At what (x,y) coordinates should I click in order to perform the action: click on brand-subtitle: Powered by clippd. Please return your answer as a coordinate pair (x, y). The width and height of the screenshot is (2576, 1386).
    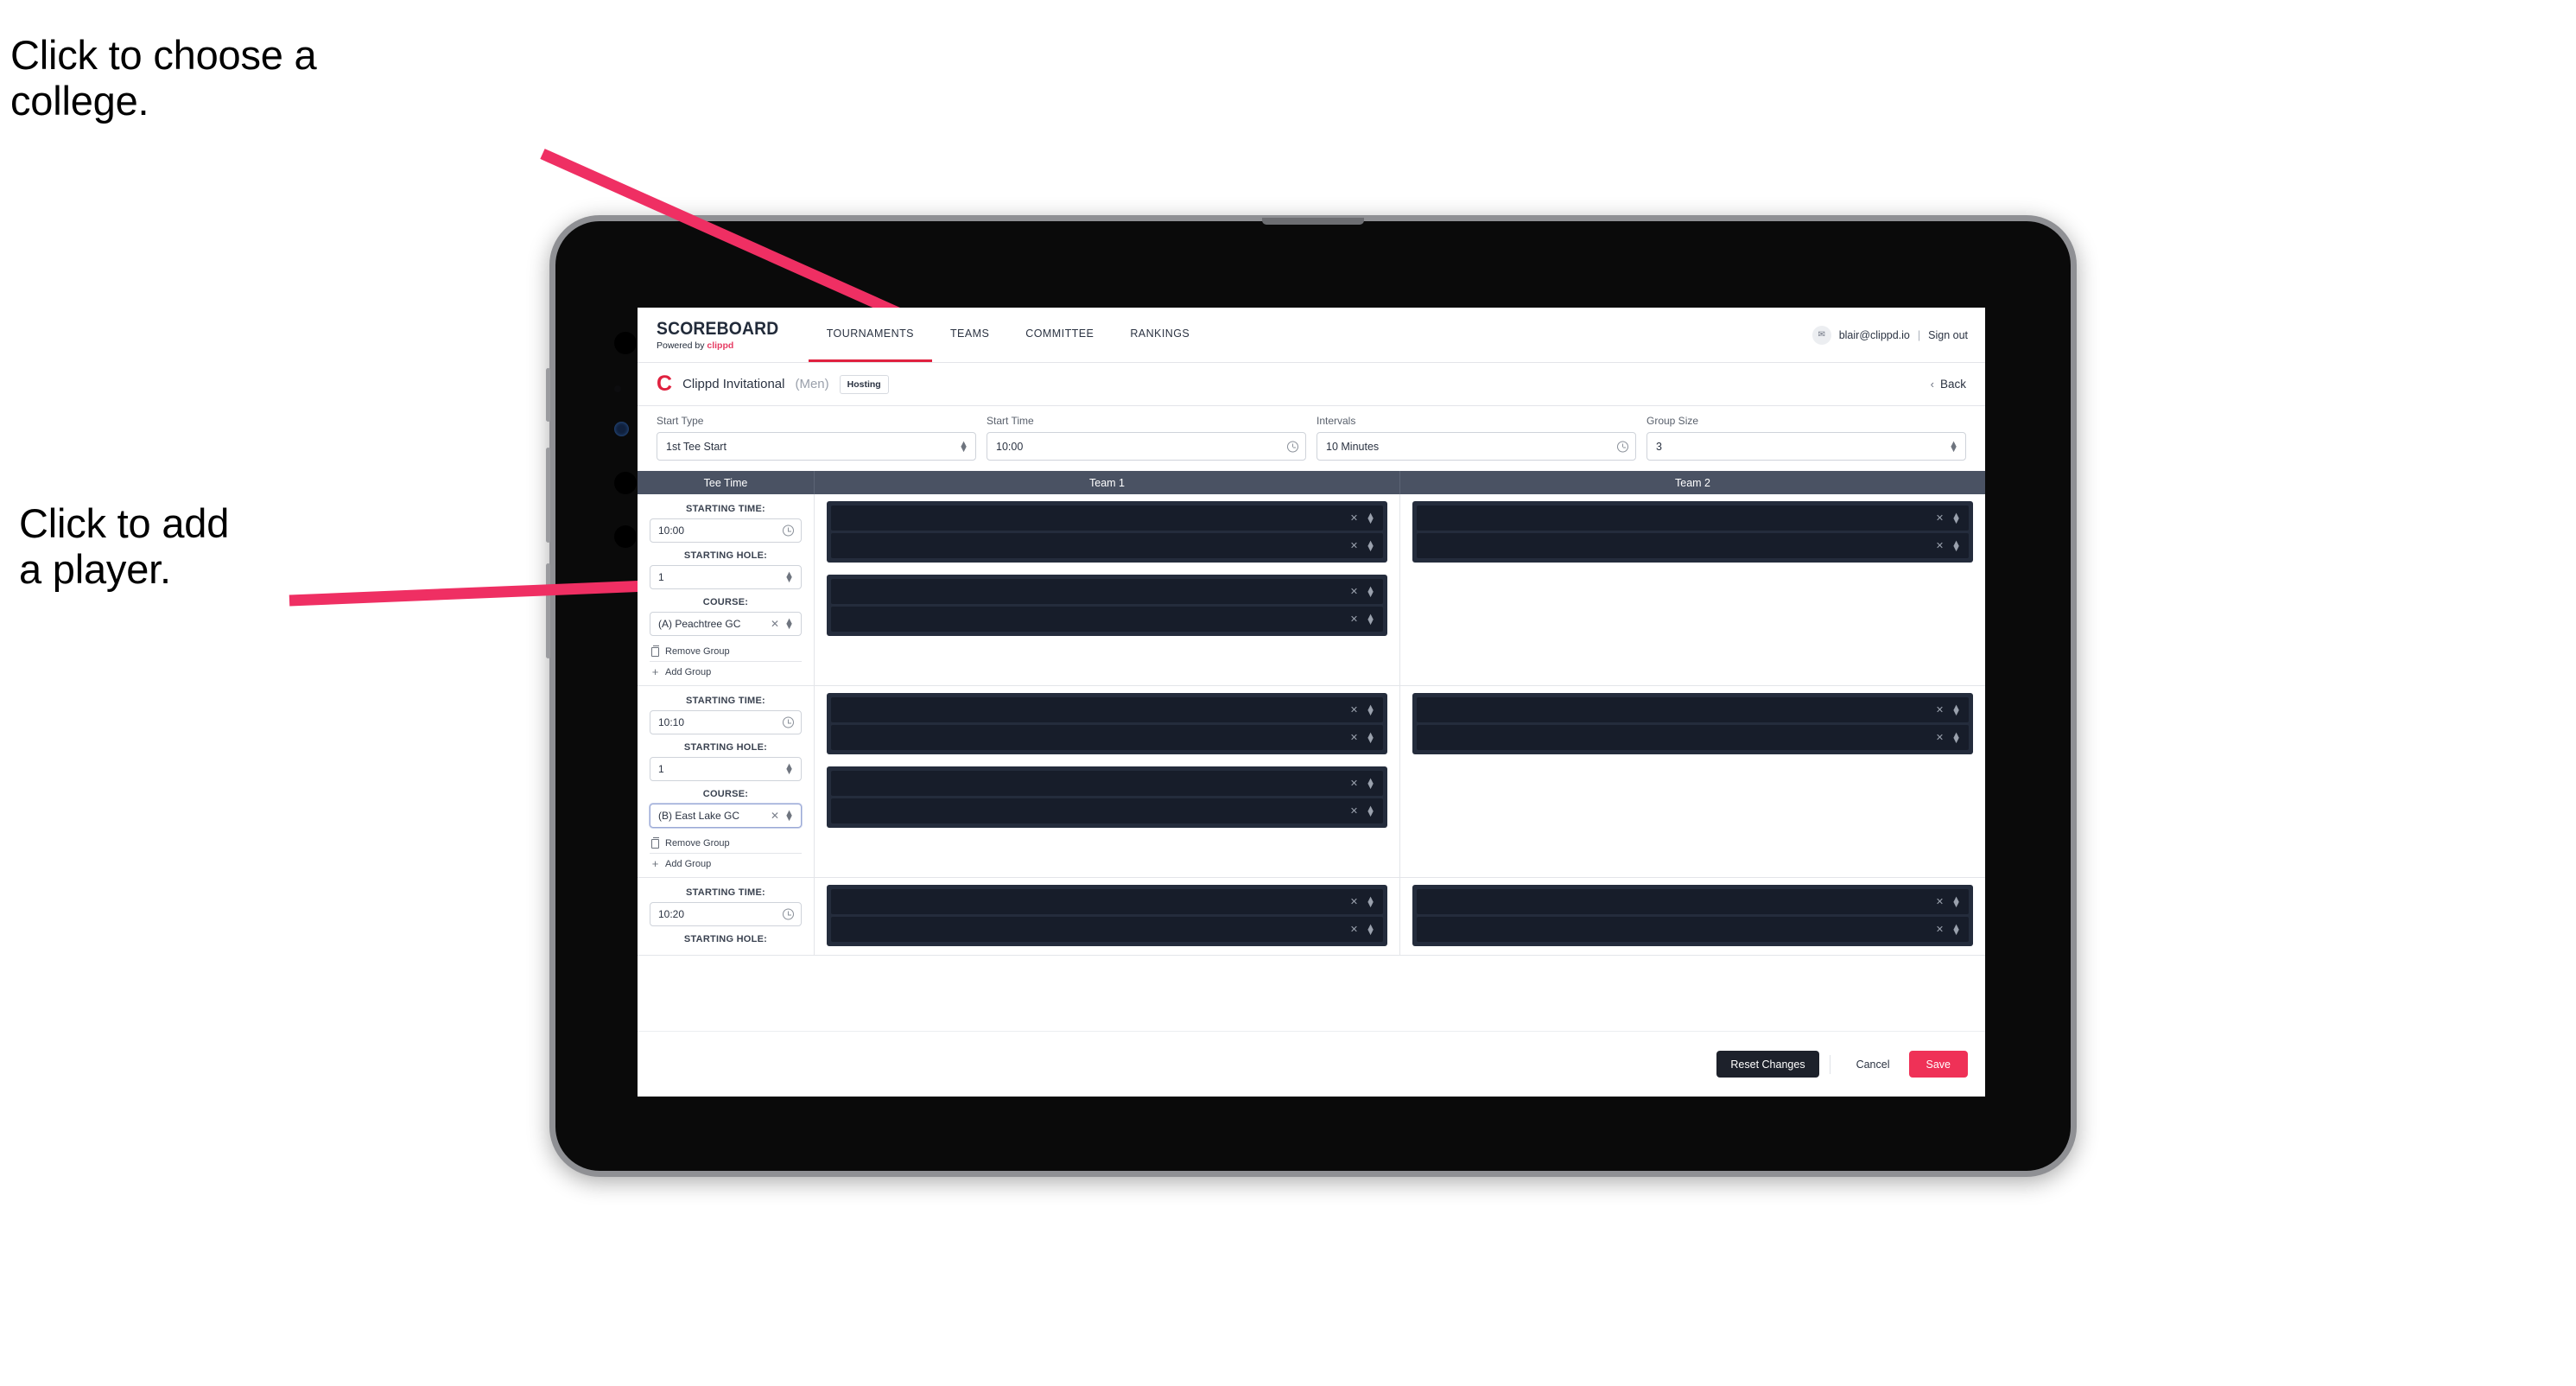
    Looking at the image, I should click on (723, 345).